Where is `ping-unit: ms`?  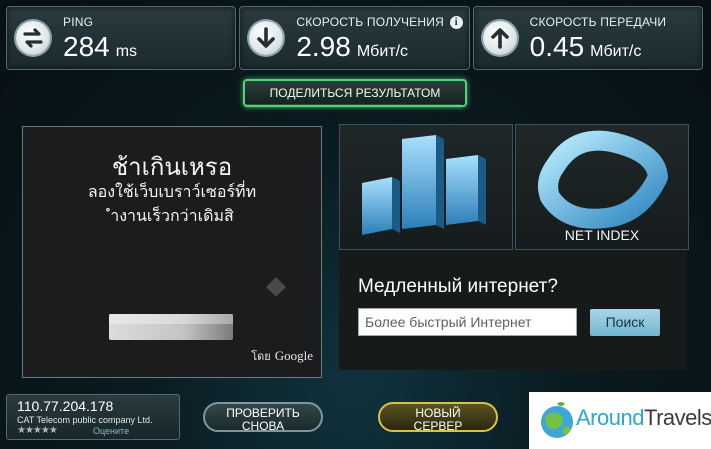
ping-unit: ms is located at coordinates (126, 51).